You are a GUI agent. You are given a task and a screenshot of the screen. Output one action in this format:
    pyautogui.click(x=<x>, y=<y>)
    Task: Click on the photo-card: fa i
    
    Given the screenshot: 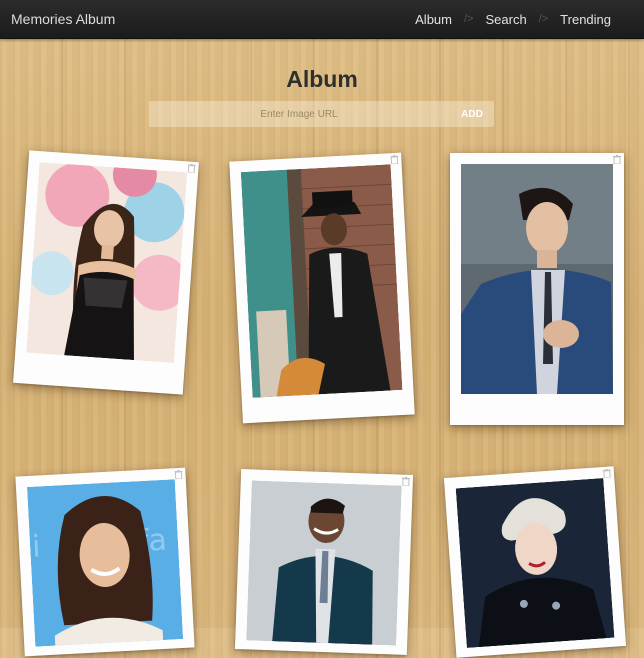 What is the action you would take?
    pyautogui.click(x=105, y=562)
    